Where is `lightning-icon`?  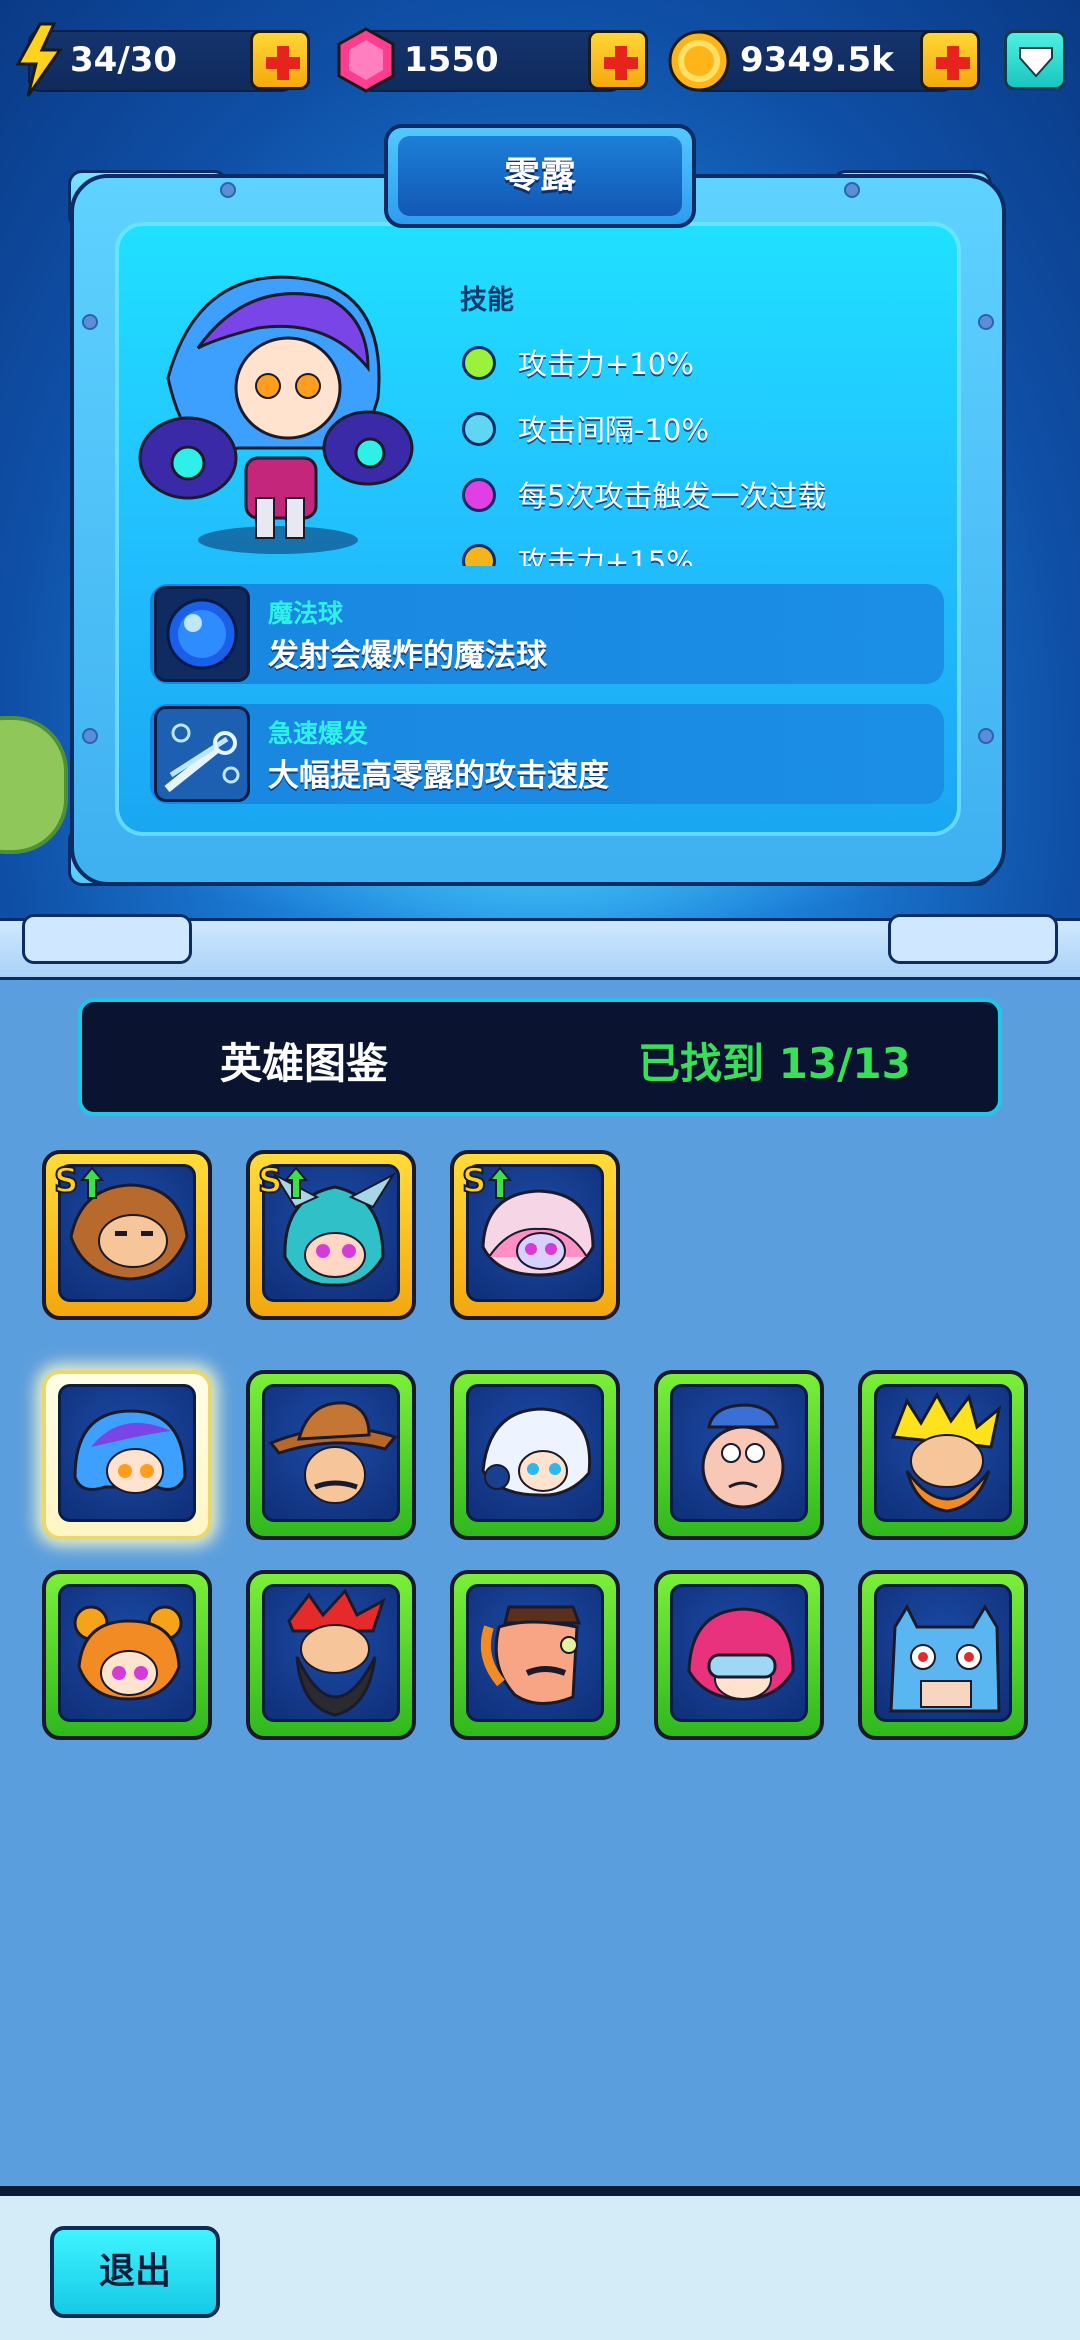
lightning-icon is located at coordinates (39, 59).